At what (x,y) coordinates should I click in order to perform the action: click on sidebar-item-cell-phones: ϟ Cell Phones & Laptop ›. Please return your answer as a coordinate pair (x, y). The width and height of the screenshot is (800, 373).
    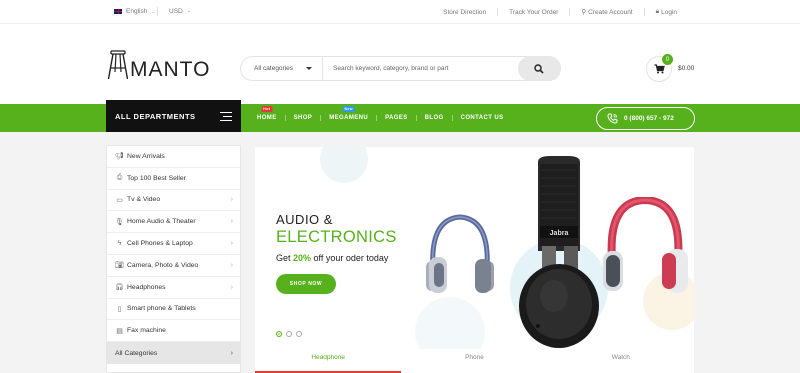
    Looking at the image, I should click on (173, 244).